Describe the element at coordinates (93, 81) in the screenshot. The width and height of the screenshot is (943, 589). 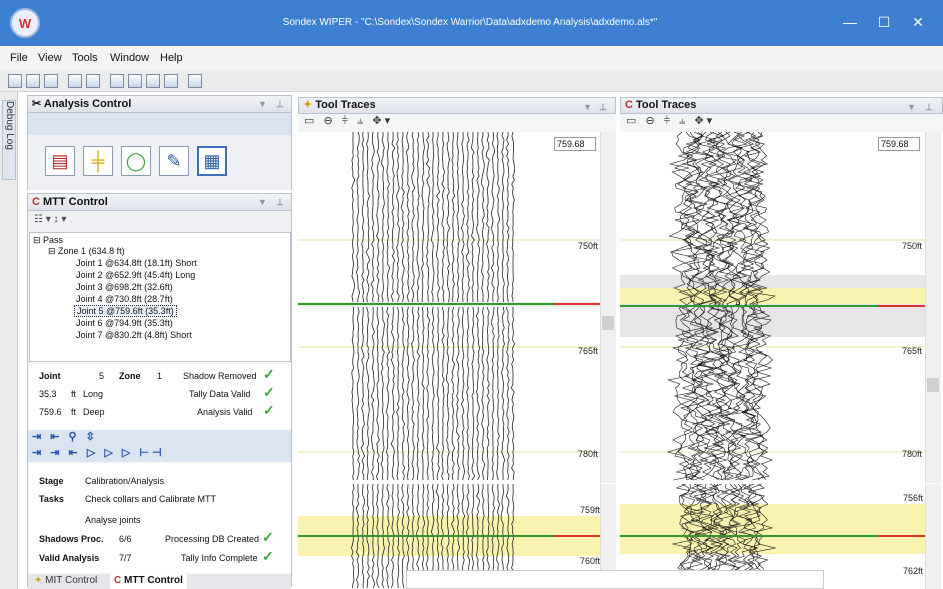
I see `save-all-icon` at that location.